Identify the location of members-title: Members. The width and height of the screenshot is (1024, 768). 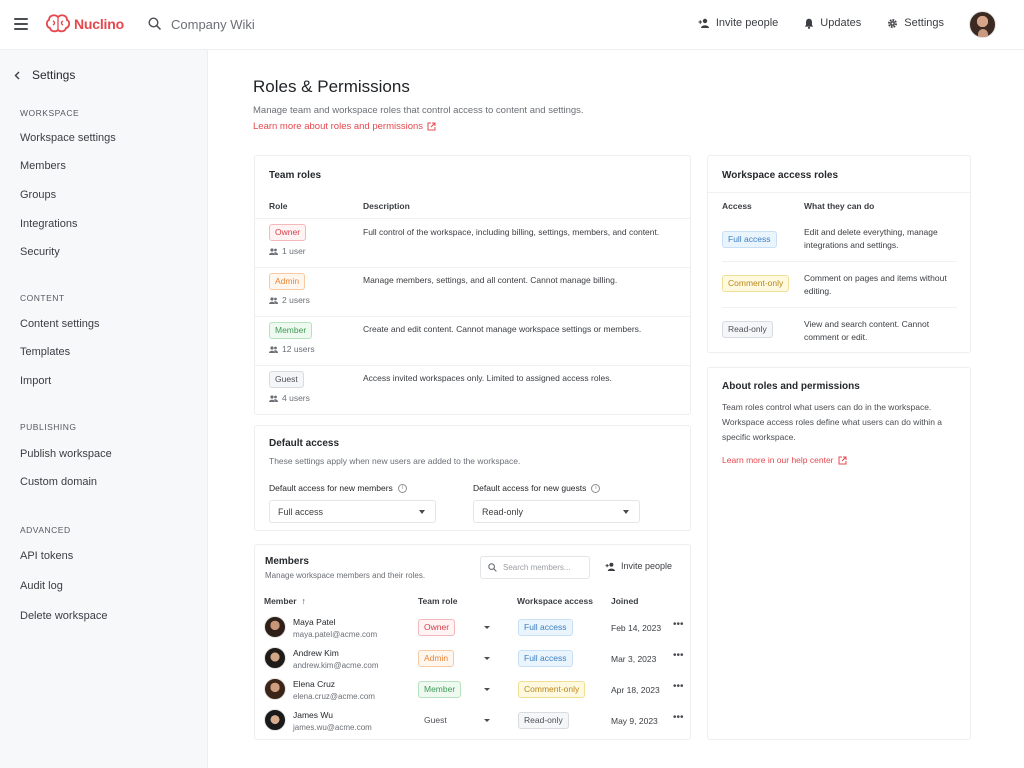
(287, 561).